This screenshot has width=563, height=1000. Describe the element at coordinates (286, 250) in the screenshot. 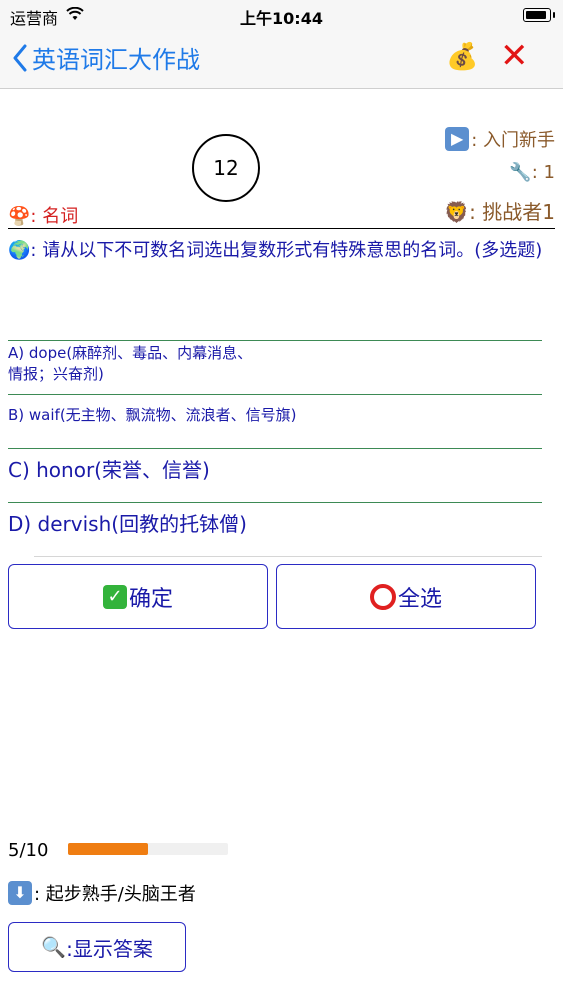

I see `question-label: : 请从以下不可数名词选出复数形式有特殊意思的名词。(多选题)` at that location.